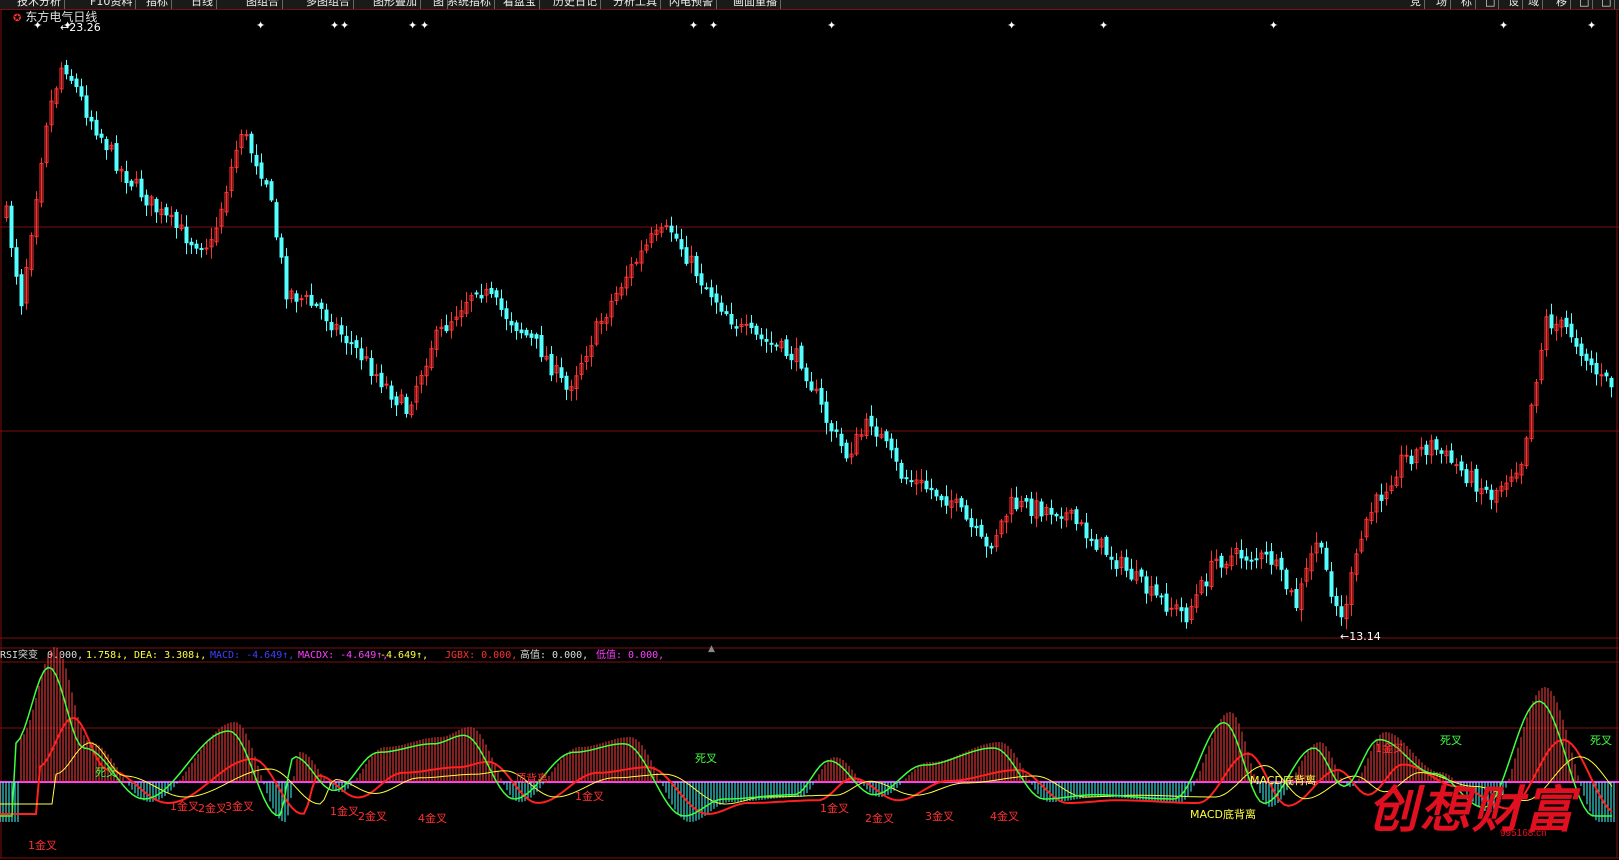  I want to click on indicator-value: RSI突变, so click(19, 654).